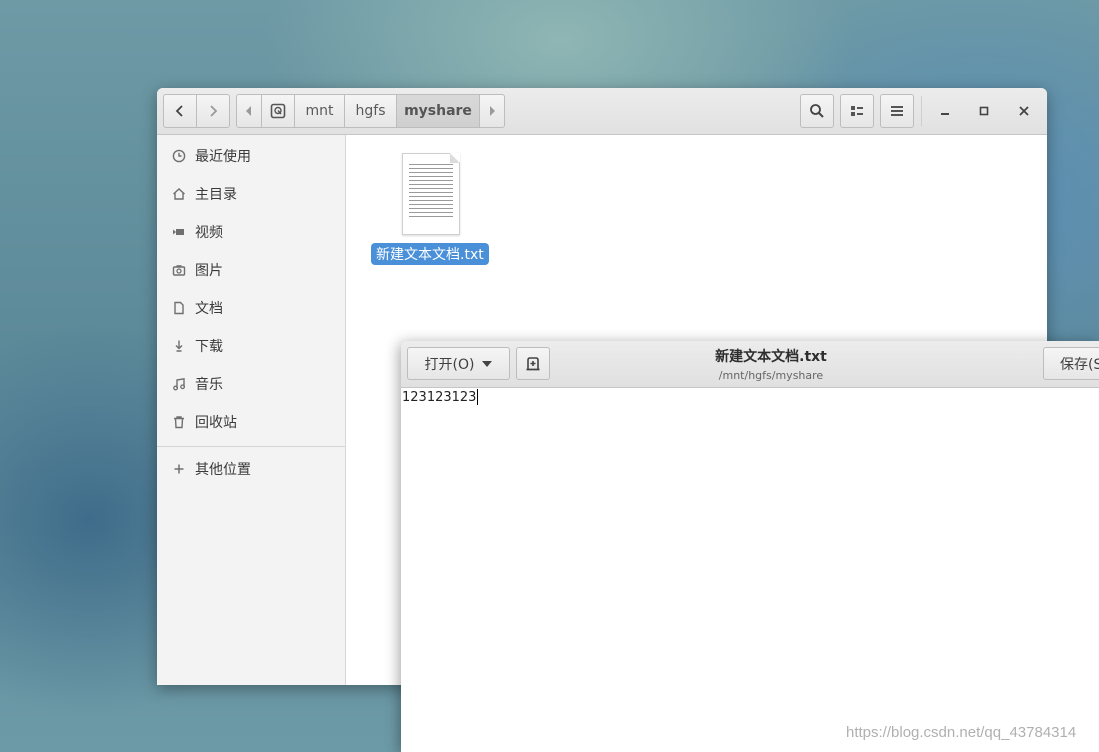 This screenshot has height=752, width=1099. Describe the element at coordinates (449, 364) in the screenshot. I see `open-button-label: 打开(O)` at that location.